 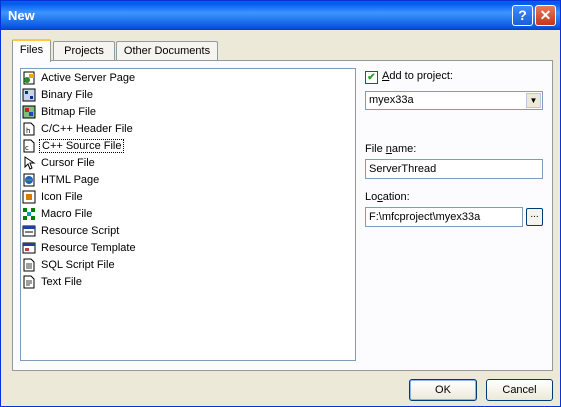 What do you see at coordinates (87, 129) in the screenshot?
I see `list-item-label: C/C++ Header File` at bounding box center [87, 129].